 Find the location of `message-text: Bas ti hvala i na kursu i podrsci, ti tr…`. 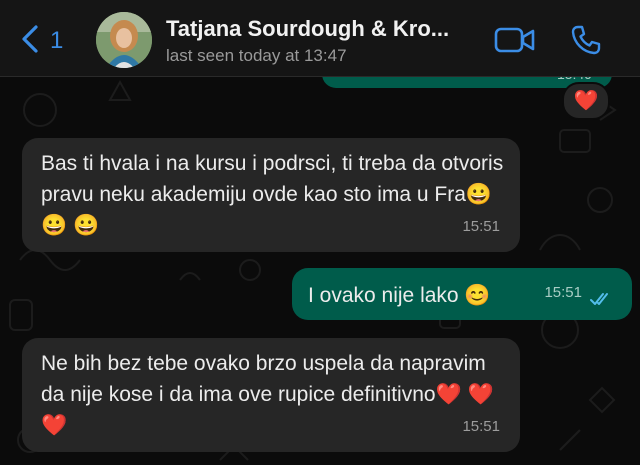

message-text: Bas ti hvala i na kursu i podrsci, ti tr… is located at coordinates (272, 194).